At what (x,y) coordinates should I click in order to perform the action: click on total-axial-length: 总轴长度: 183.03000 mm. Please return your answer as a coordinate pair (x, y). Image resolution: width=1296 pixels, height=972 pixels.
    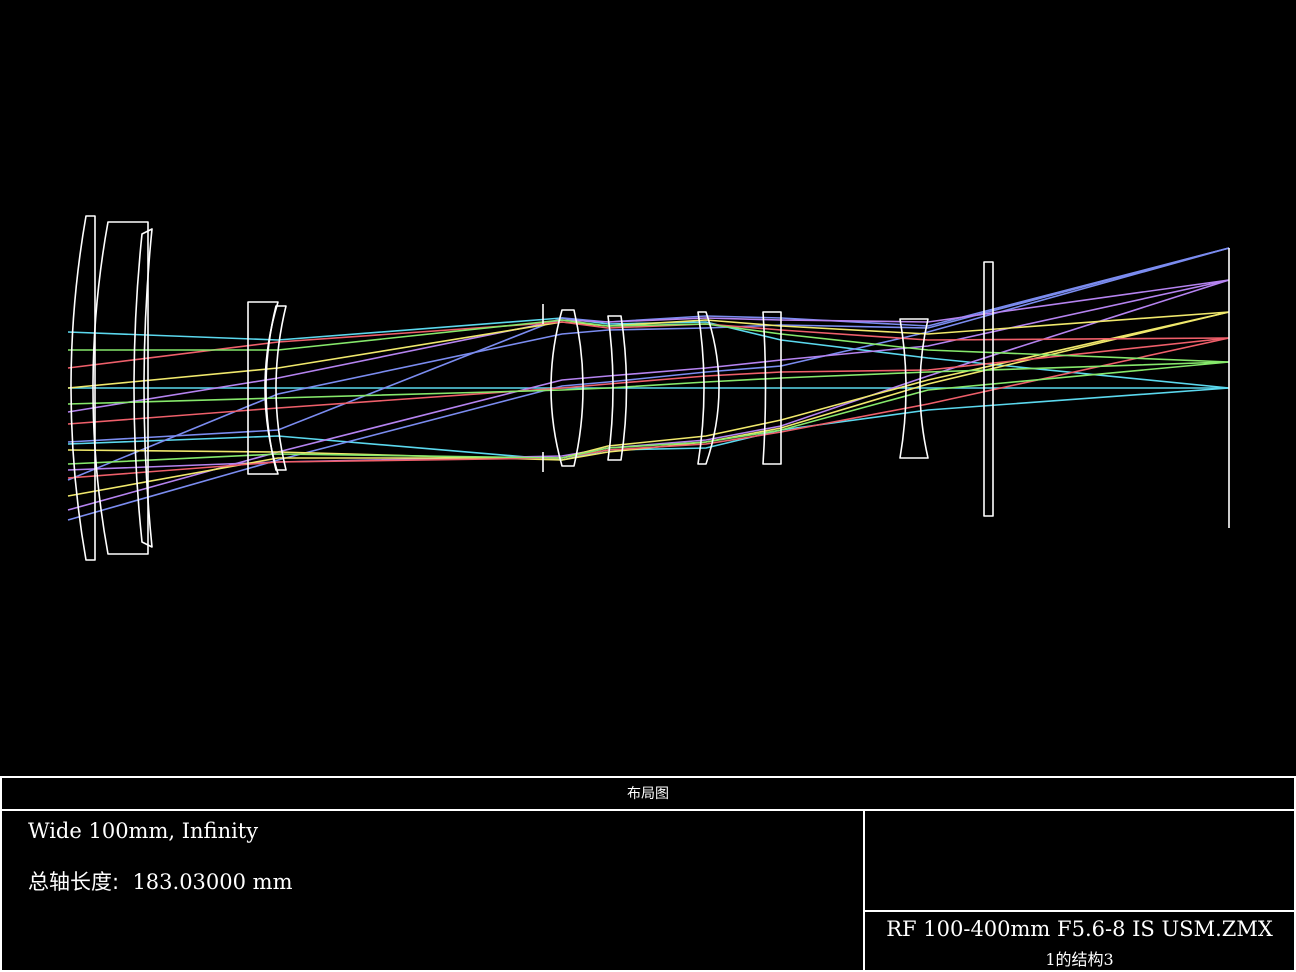
    Looking at the image, I should click on (160, 881).